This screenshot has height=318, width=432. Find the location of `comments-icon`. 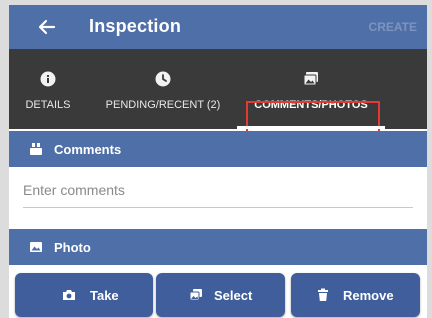

comments-icon is located at coordinates (36, 149).